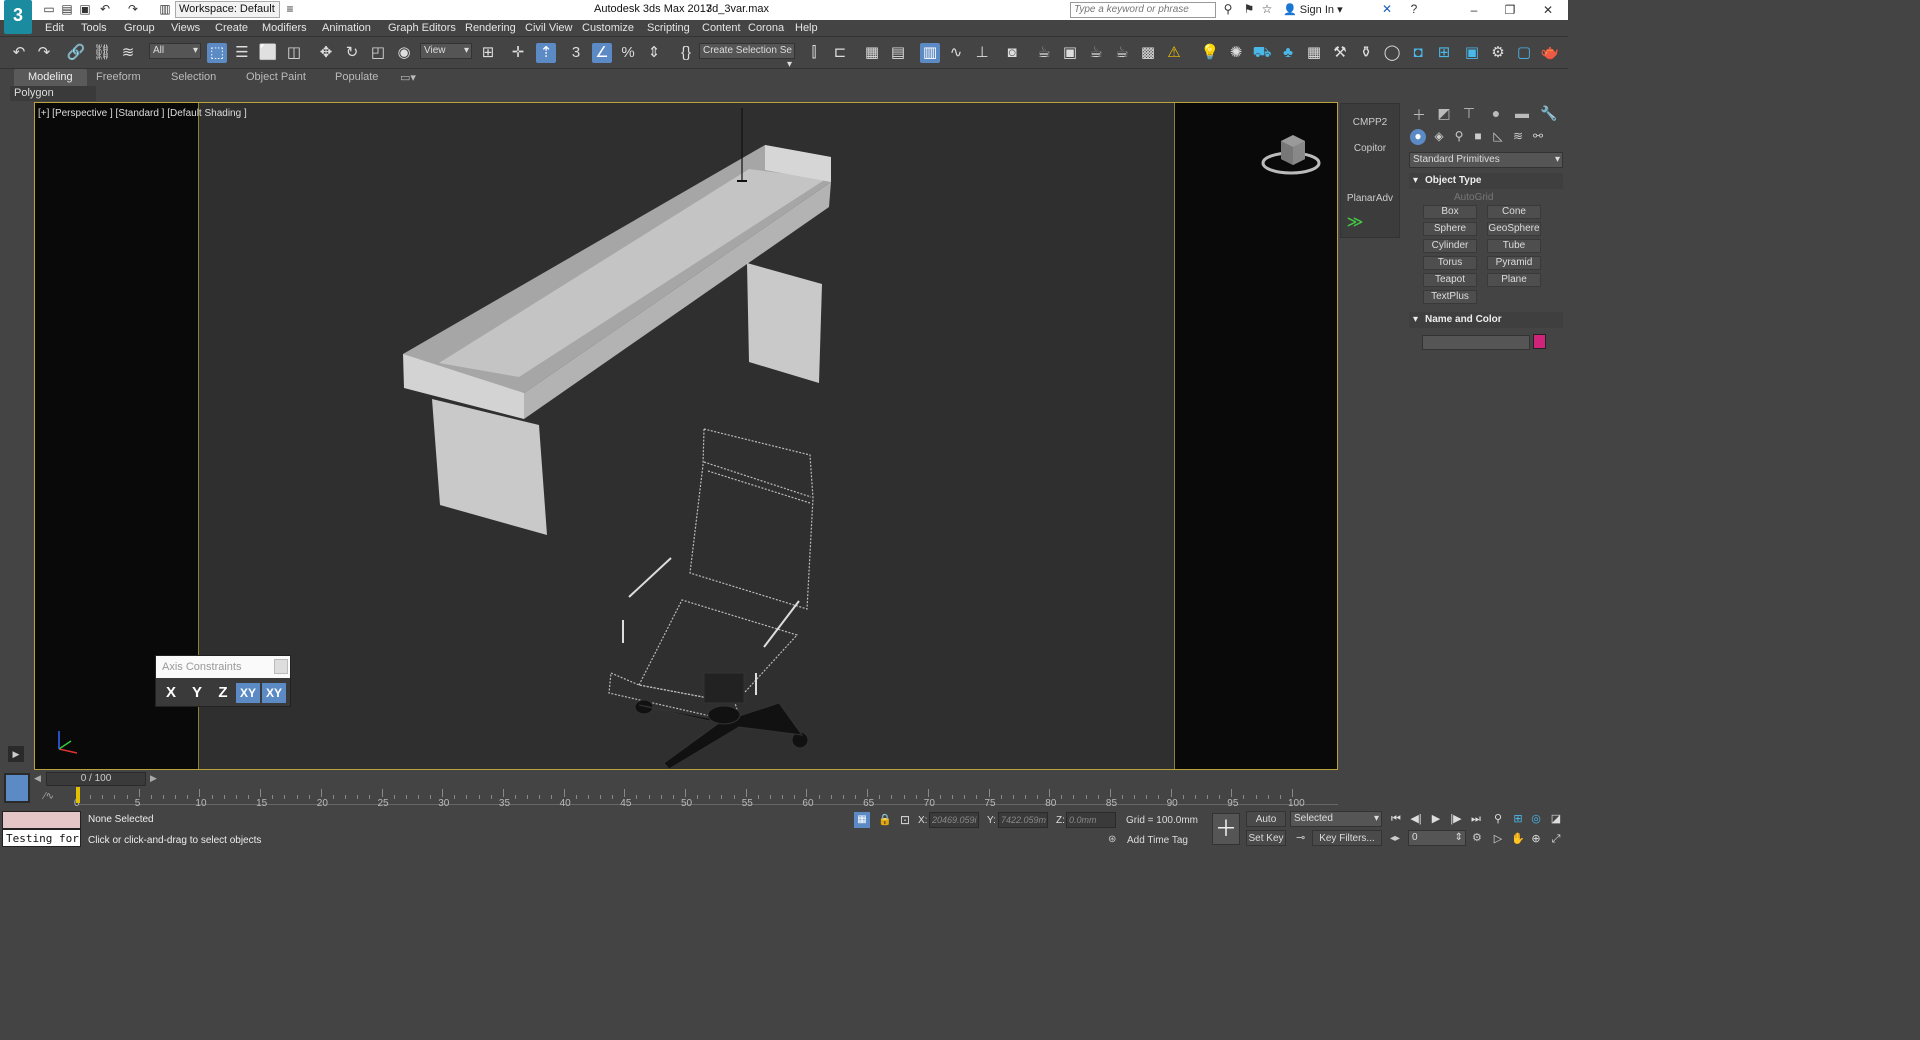 This screenshot has height=1040, width=1920. Describe the element at coordinates (1498, 839) in the screenshot. I see `field-of-view-icon: ▷` at that location.